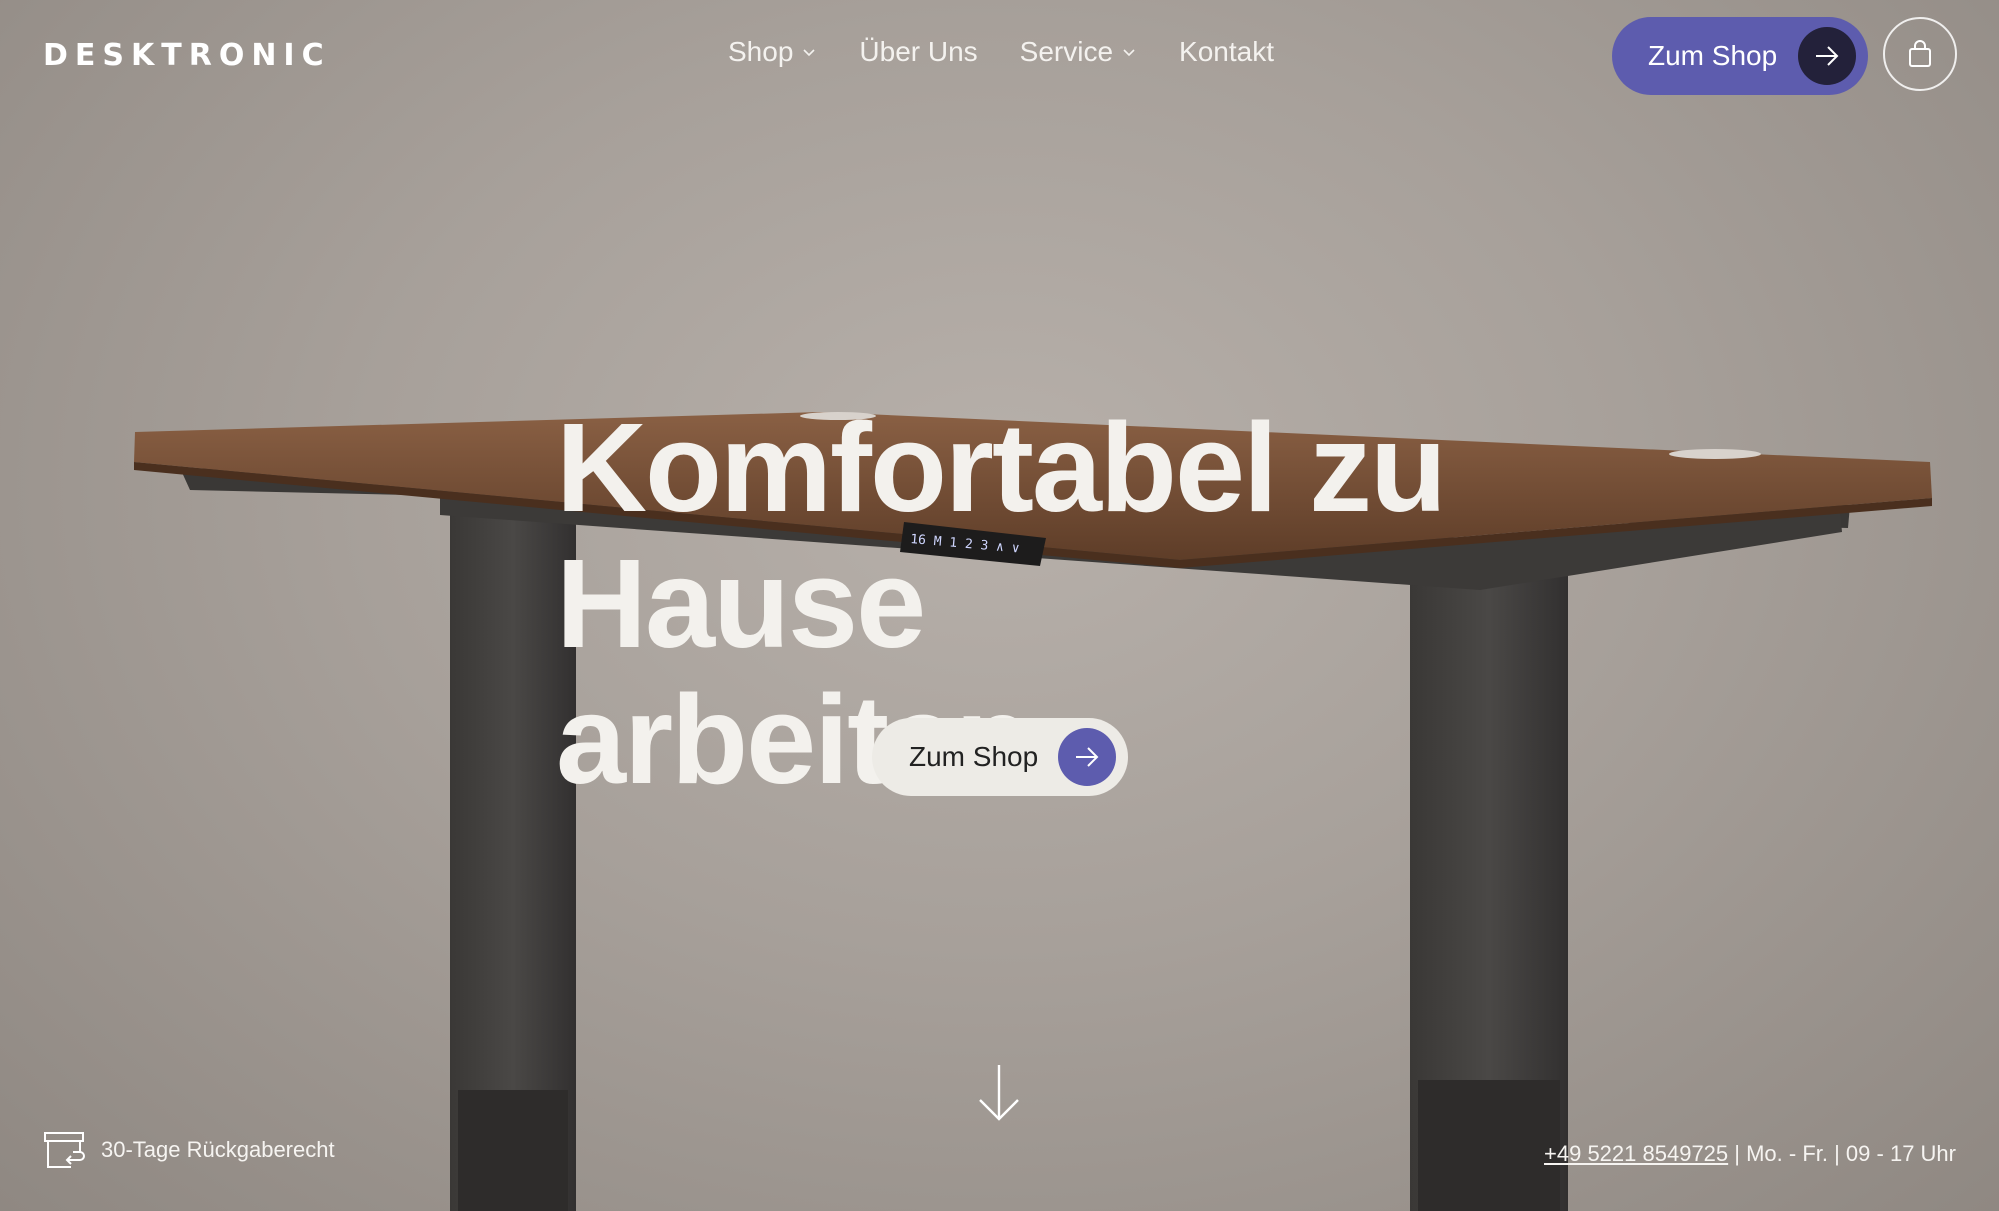  I want to click on return-policy-text: 30-Tage Rückgaberecht, so click(218, 1149).